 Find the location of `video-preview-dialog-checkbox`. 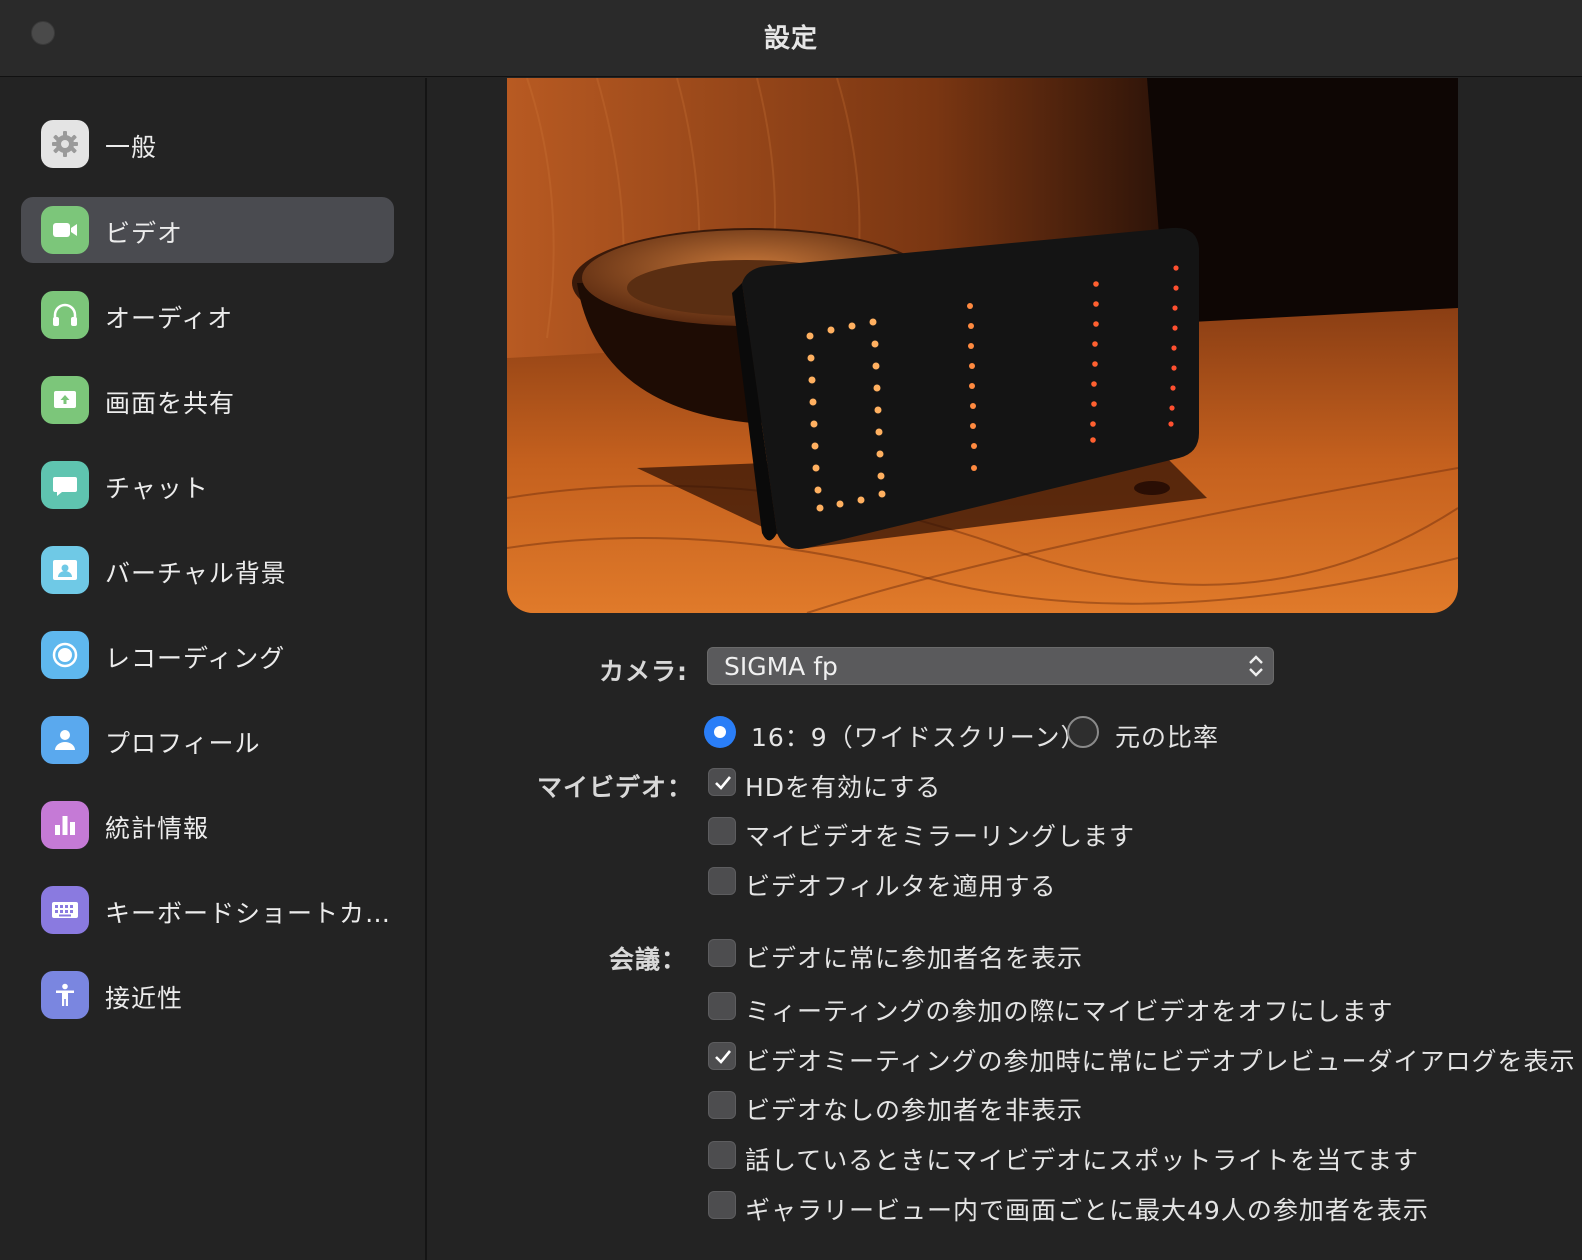

video-preview-dialog-checkbox is located at coordinates (722, 1056).